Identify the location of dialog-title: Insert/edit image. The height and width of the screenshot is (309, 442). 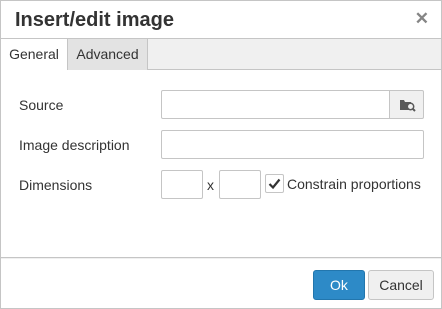
(94, 20).